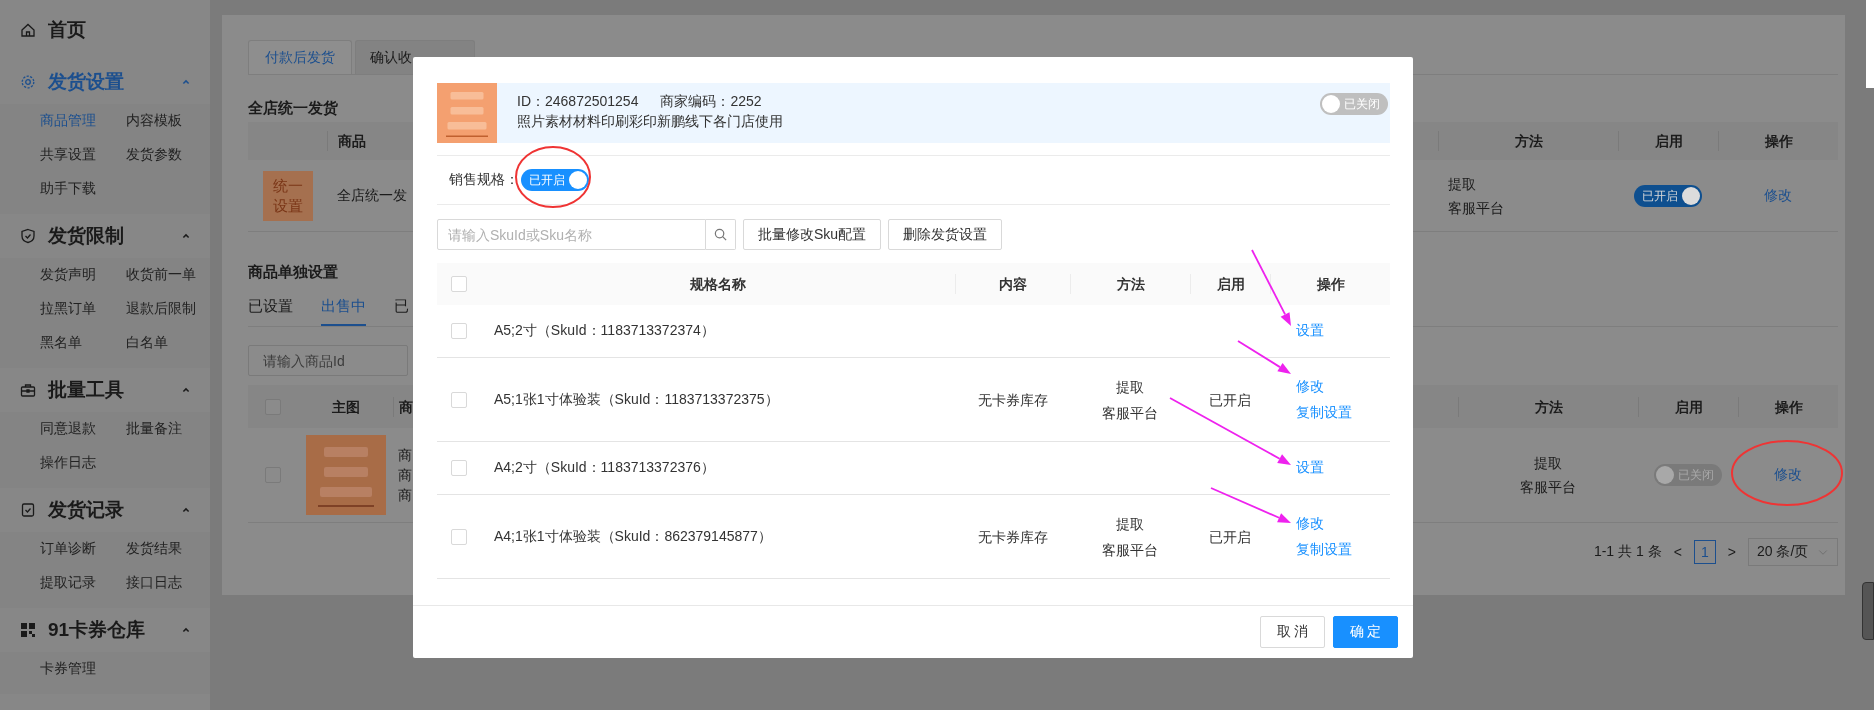 The image size is (1874, 710). What do you see at coordinates (1292, 632) in the screenshot?
I see `cancel-button: 取 消` at bounding box center [1292, 632].